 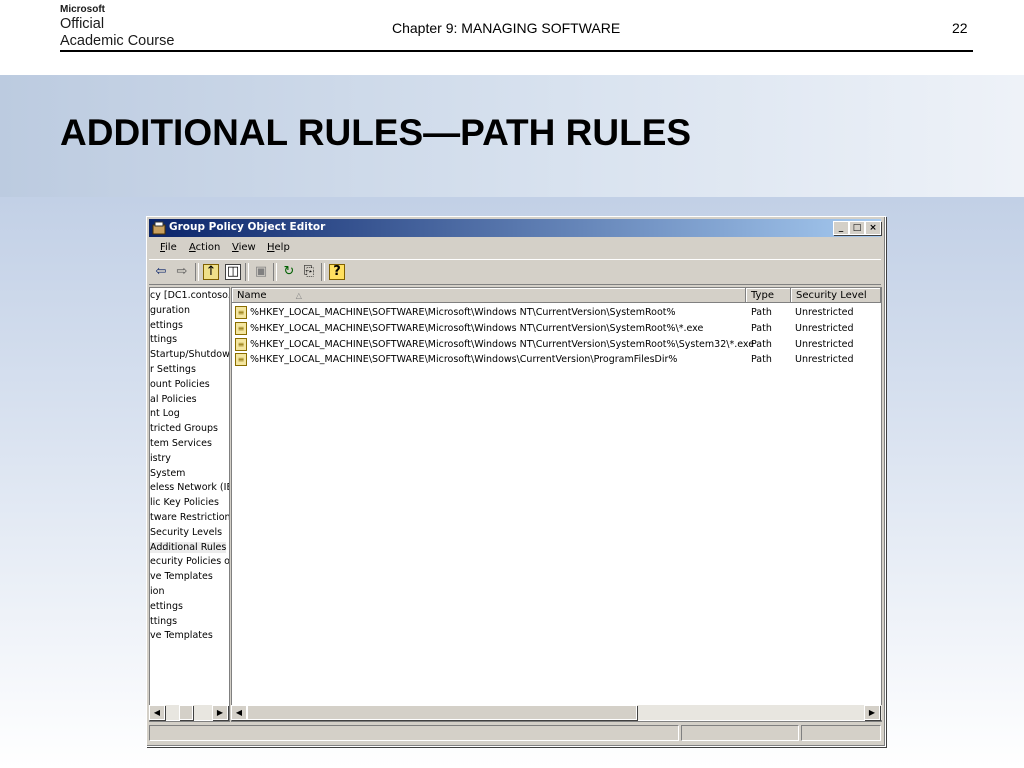 I want to click on tree-horizontal-scrollbar: ◀ ▶, so click(x=188, y=712).